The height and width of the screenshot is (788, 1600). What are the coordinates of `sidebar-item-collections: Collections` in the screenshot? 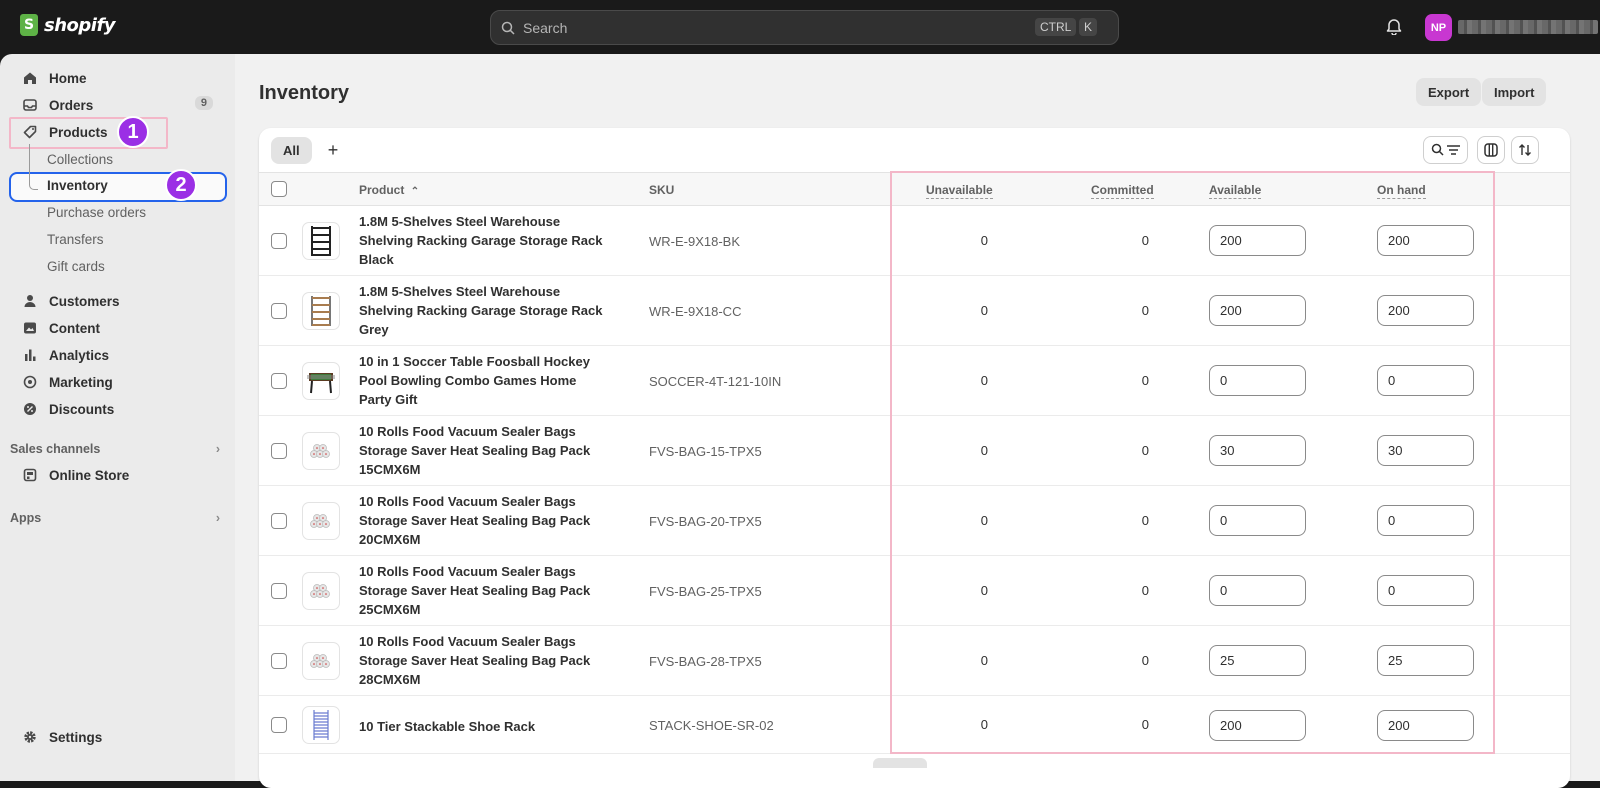 It's located at (80, 159).